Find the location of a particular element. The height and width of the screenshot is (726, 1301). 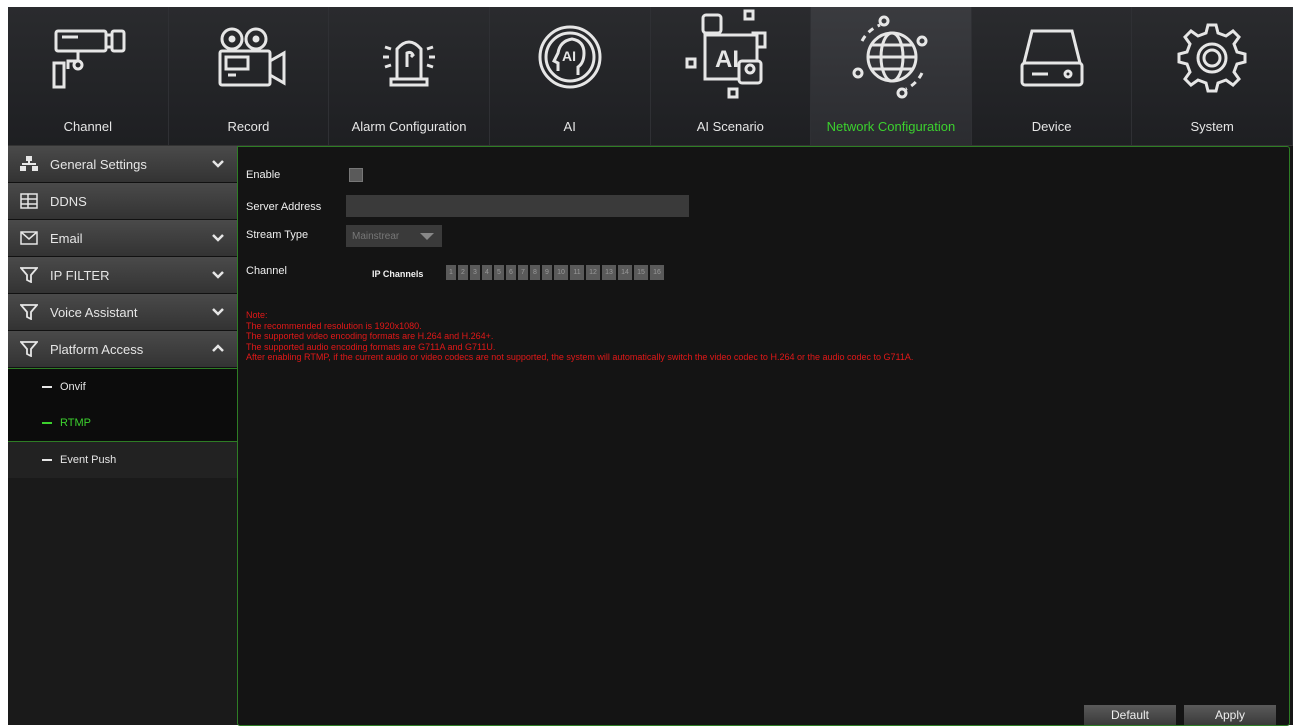

tab-ai: AI AI is located at coordinates (570, 76).